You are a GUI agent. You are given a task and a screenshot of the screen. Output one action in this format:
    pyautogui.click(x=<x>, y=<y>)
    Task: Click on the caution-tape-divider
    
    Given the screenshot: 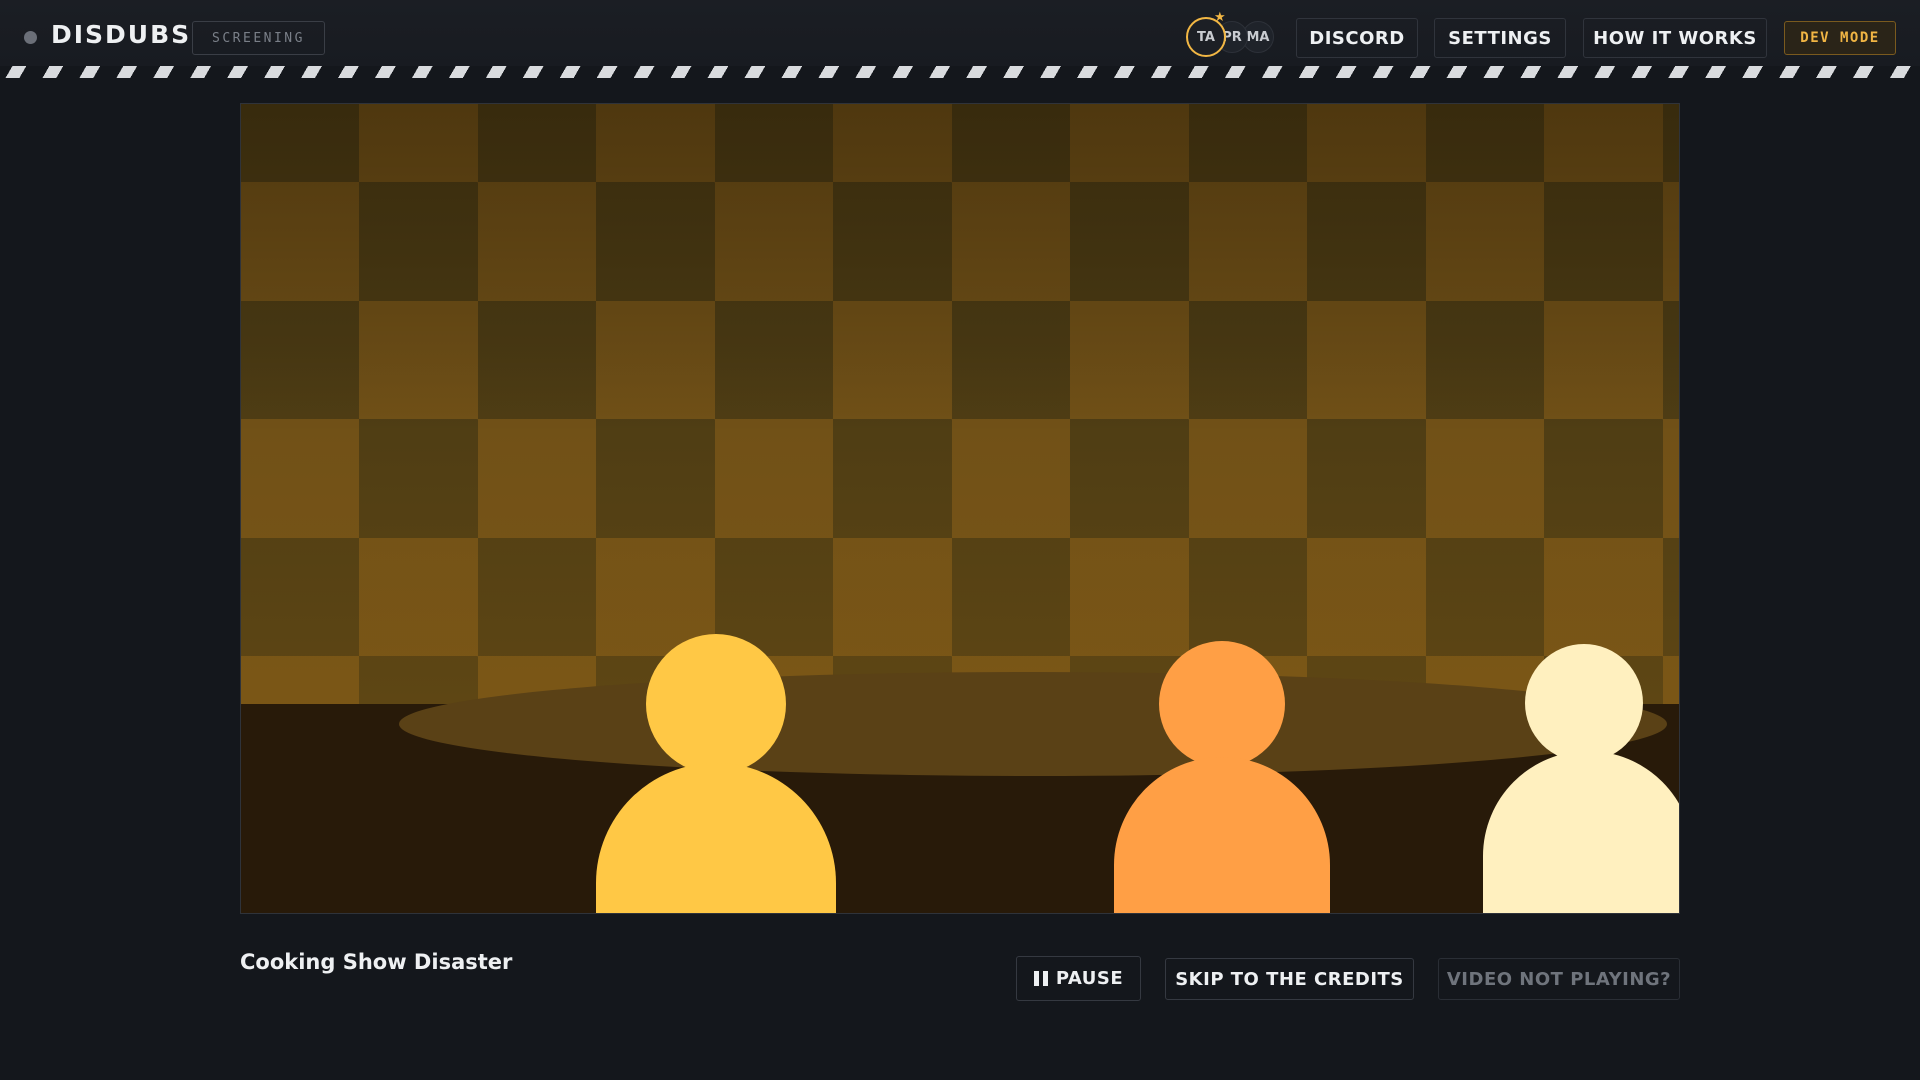 What is the action you would take?
    pyautogui.click(x=960, y=72)
    